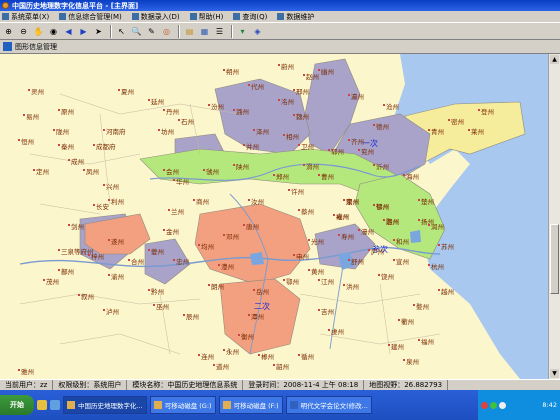 The image size is (560, 420). Describe the element at coordinates (166, 31) in the screenshot. I see `globe-icon: ◎` at that location.